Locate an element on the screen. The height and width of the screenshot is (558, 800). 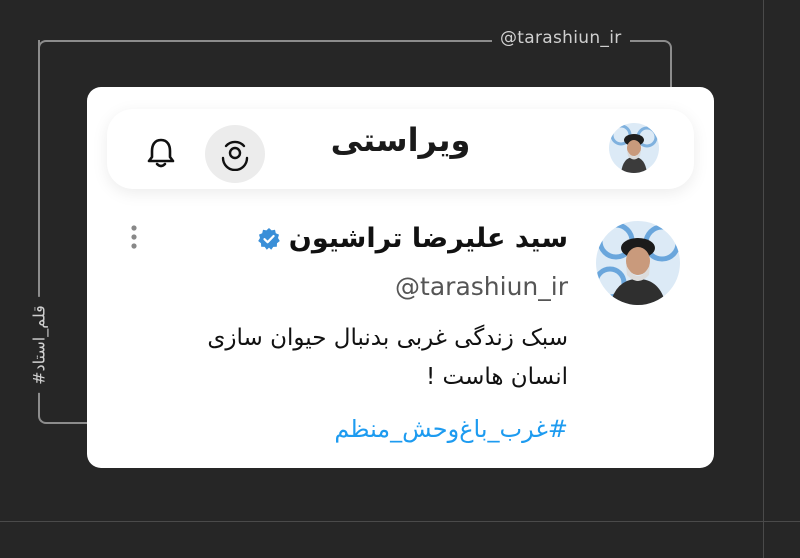
author-handle: @tarashiun_ir is located at coordinates (481, 286).